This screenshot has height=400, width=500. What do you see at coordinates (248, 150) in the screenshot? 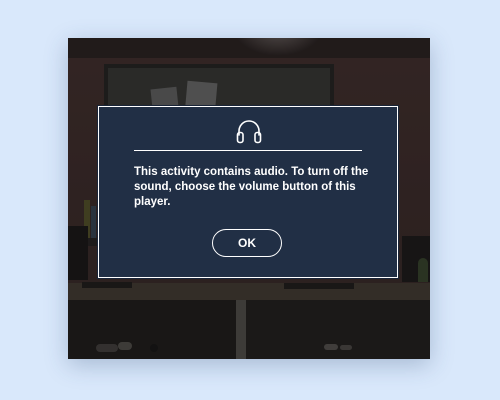
I see `dialog-divider` at bounding box center [248, 150].